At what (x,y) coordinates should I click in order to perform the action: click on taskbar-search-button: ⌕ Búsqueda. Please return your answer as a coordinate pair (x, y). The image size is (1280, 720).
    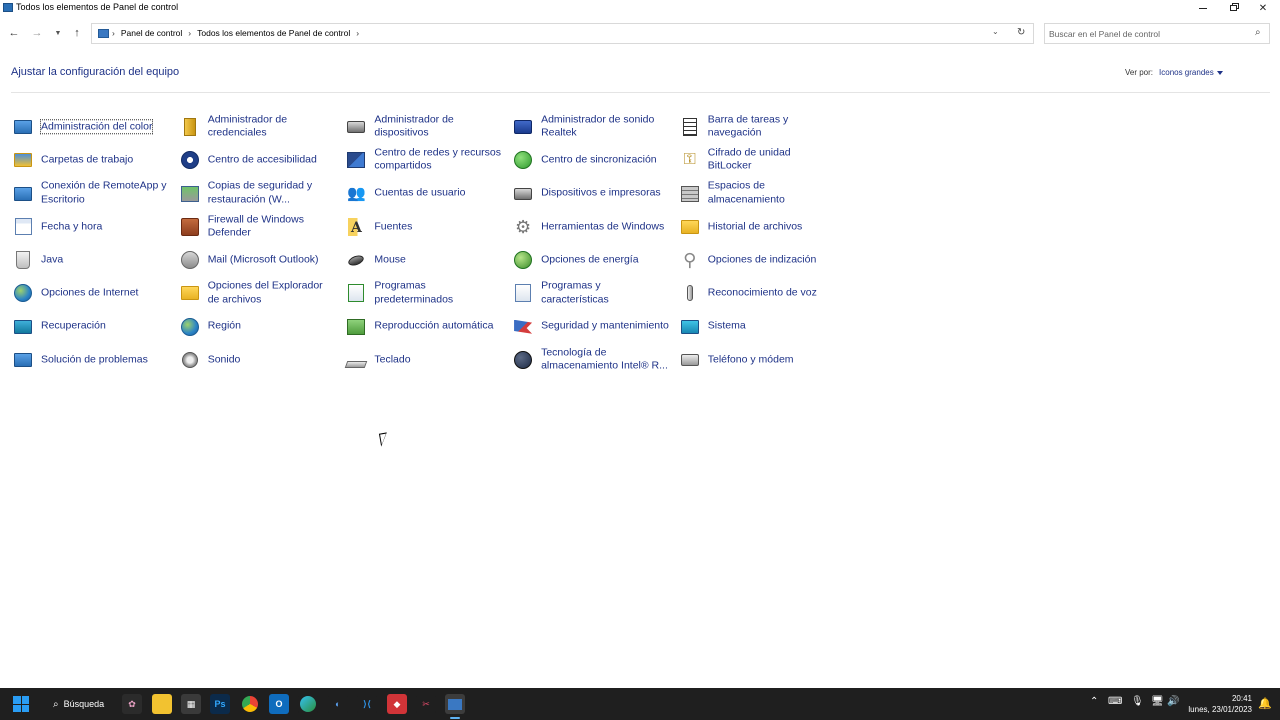
    Looking at the image, I should click on (78, 704).